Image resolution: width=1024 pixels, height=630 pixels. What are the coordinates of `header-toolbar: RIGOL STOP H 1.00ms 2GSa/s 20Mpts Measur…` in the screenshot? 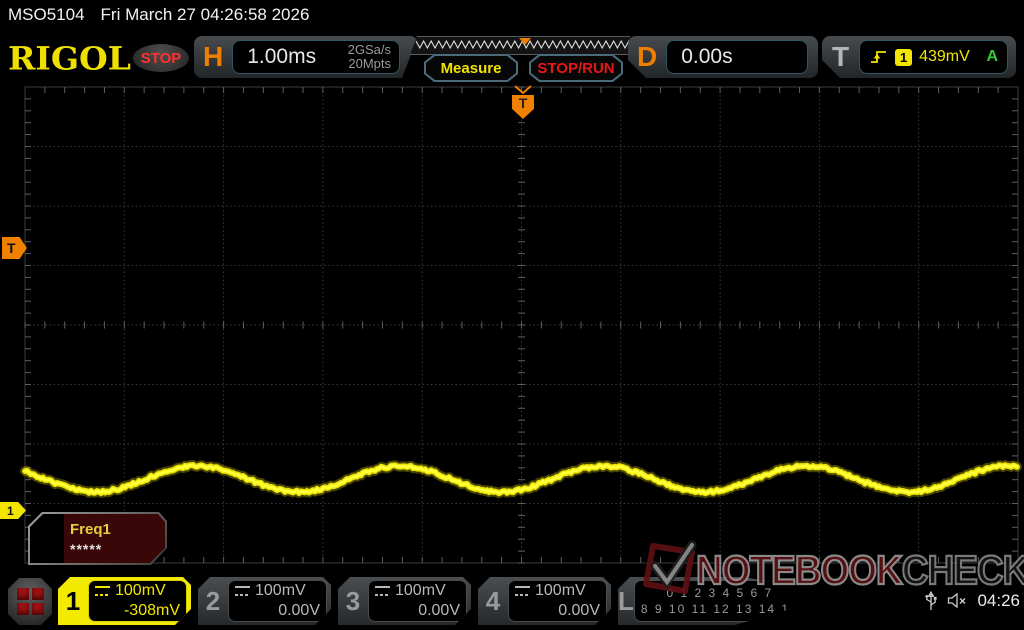 It's located at (512, 57).